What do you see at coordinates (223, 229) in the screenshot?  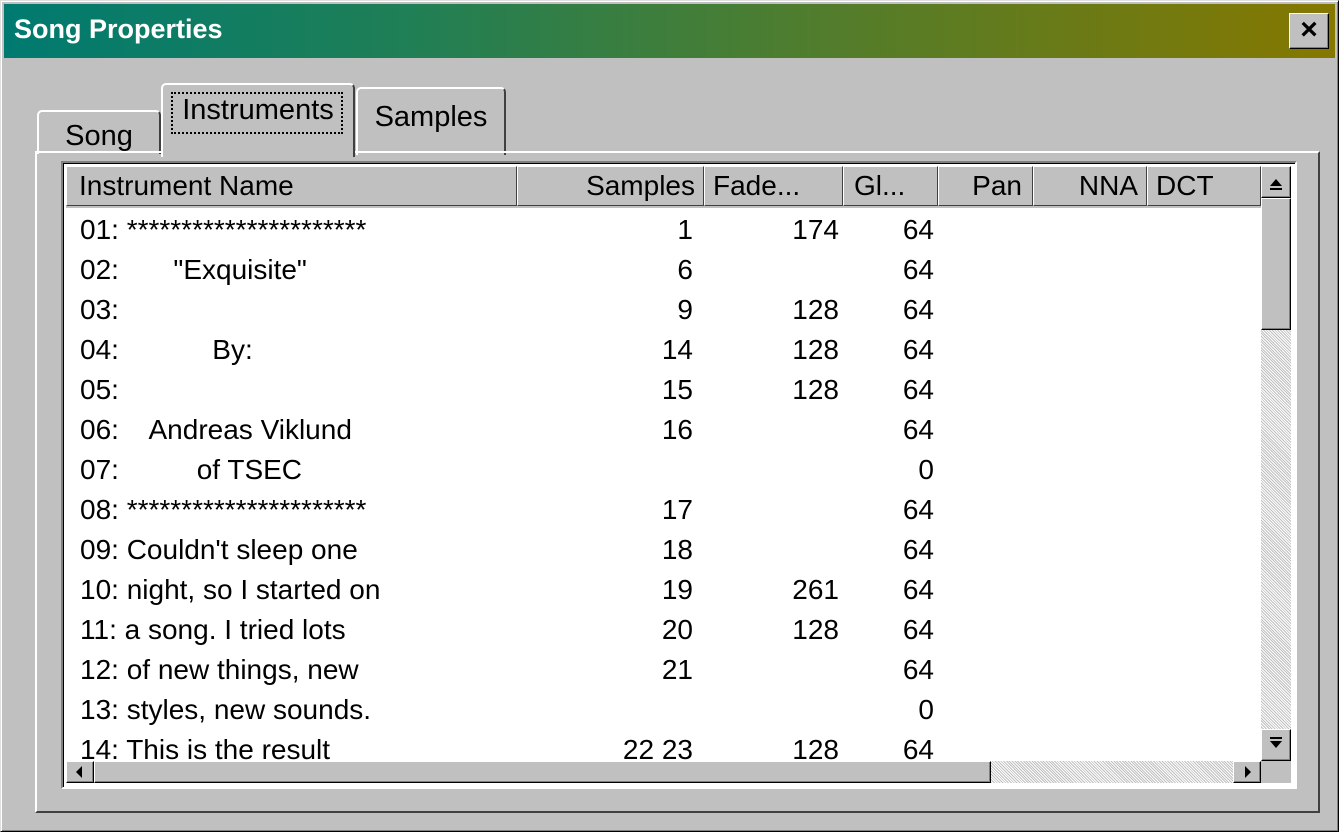 I see `instrument-name-cell: 01: **********************` at bounding box center [223, 229].